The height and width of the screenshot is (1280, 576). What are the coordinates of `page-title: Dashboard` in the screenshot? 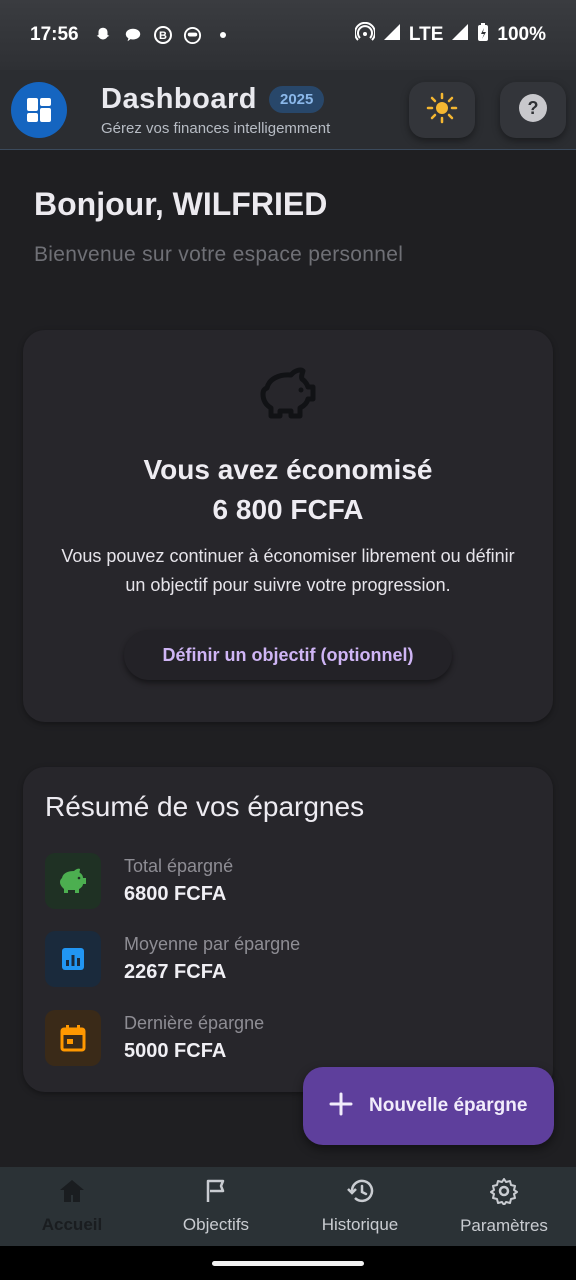 It's located at (179, 98).